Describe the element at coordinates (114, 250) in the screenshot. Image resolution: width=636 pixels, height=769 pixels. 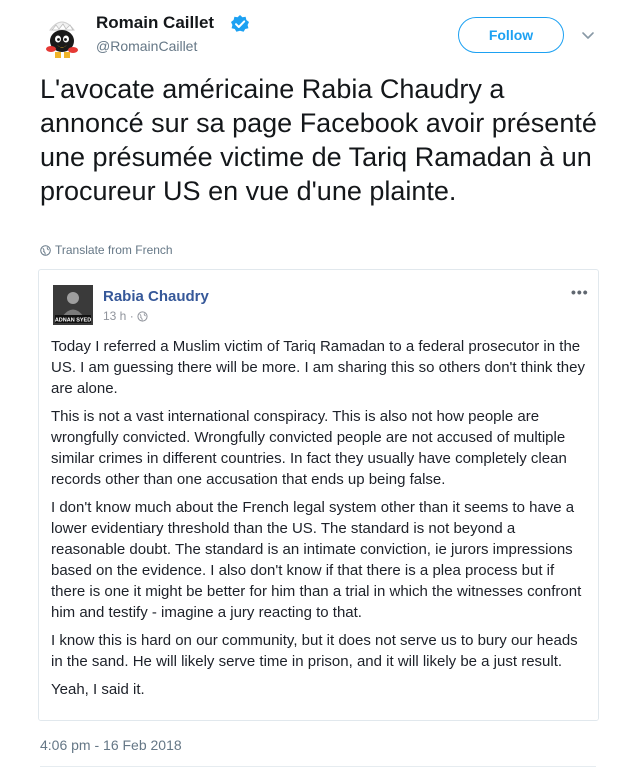
I see `translate-label: Translate from French` at that location.